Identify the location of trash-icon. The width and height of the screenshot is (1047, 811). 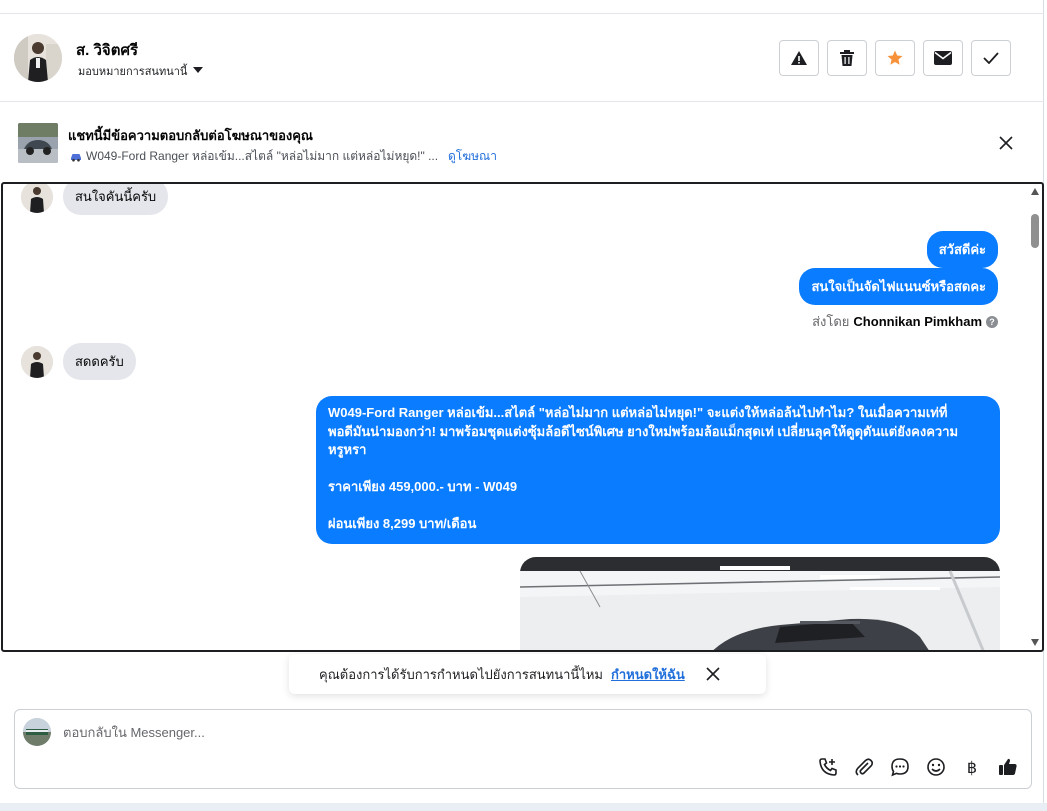
(847, 58).